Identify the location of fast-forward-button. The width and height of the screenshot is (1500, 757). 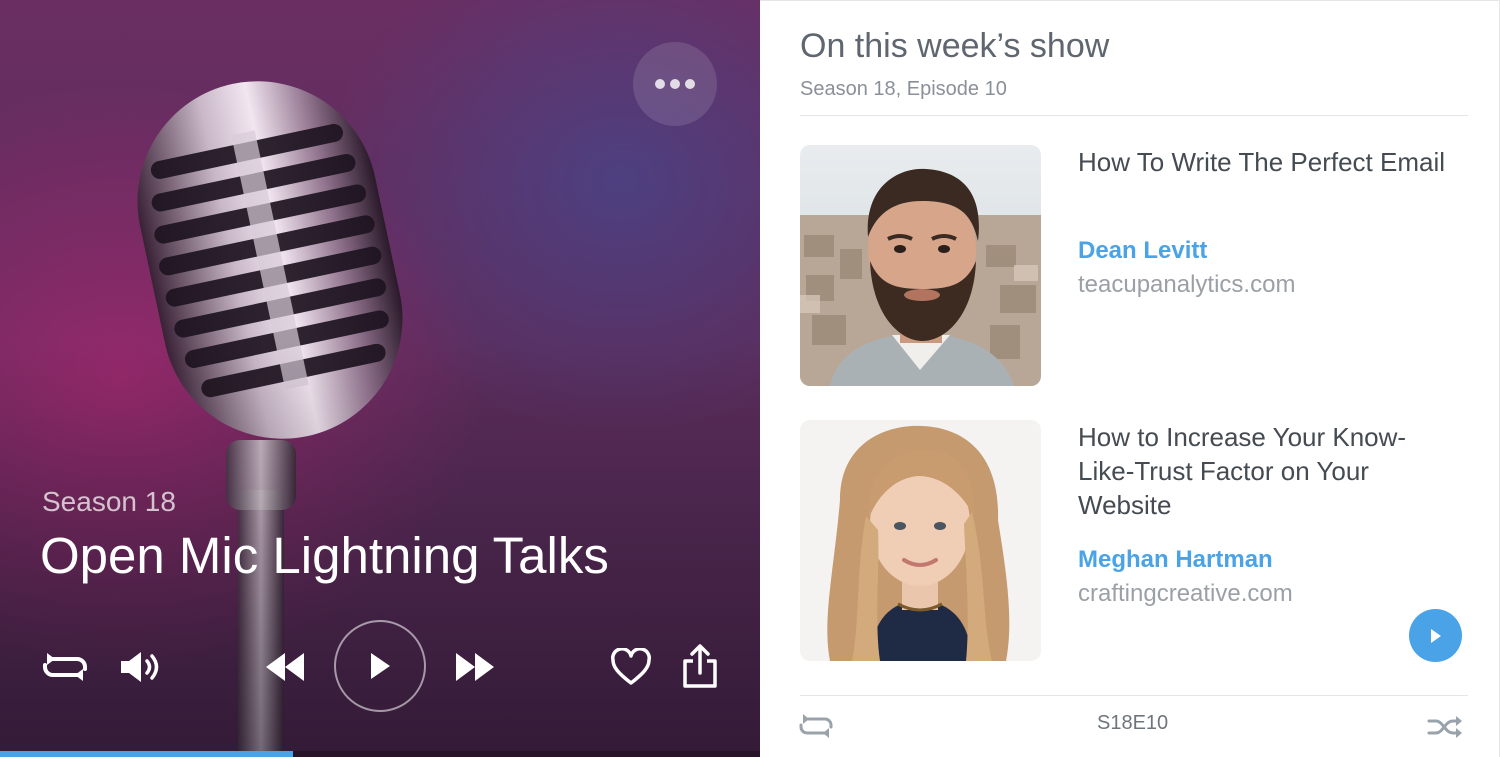
(475, 667).